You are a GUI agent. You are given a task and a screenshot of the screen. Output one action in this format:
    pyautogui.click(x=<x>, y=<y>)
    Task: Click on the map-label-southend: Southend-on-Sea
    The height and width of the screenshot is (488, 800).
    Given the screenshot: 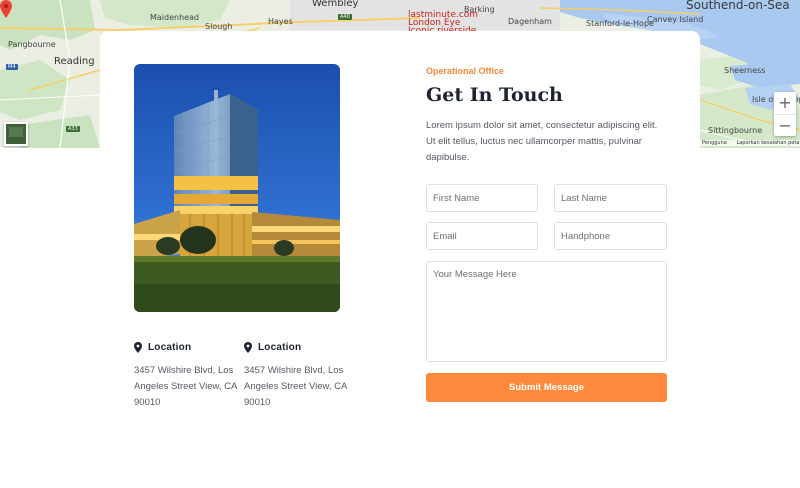 What is the action you would take?
    pyautogui.click(x=738, y=6)
    